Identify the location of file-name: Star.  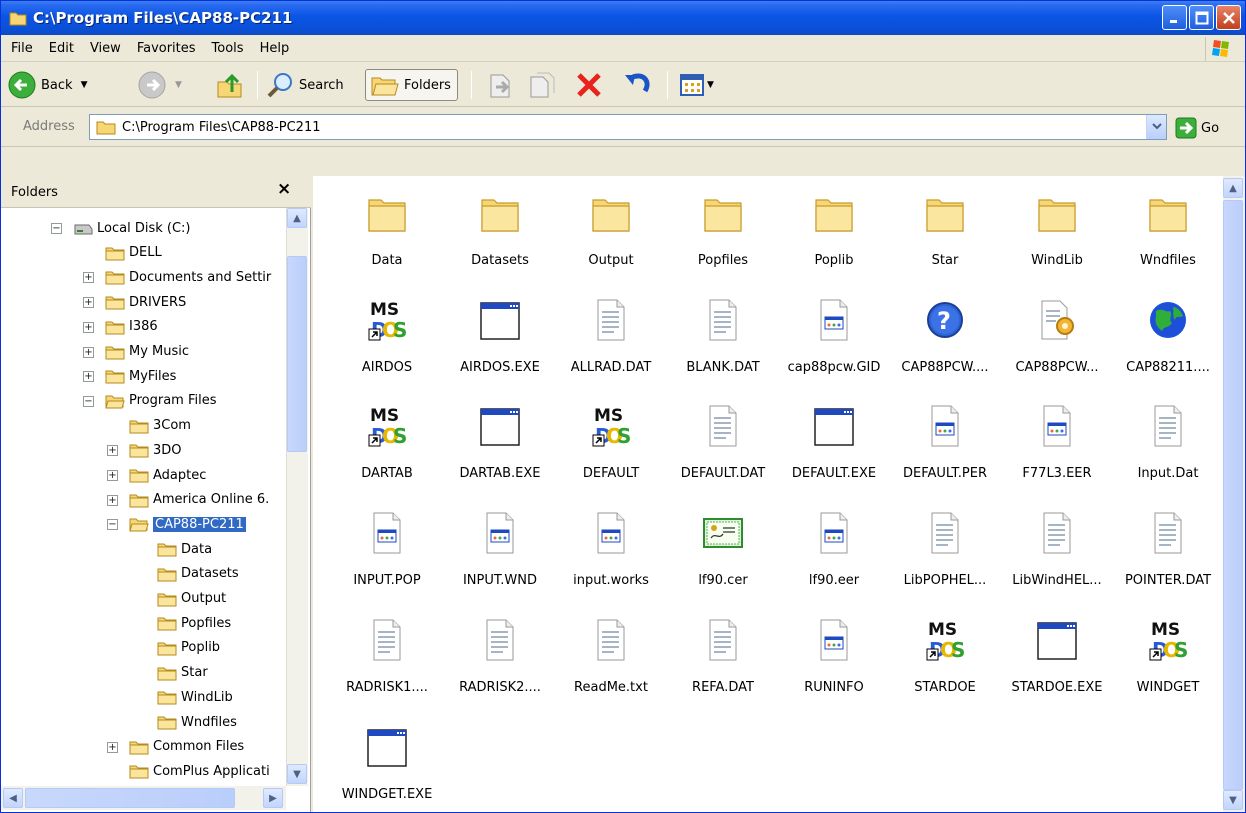
(945, 260).